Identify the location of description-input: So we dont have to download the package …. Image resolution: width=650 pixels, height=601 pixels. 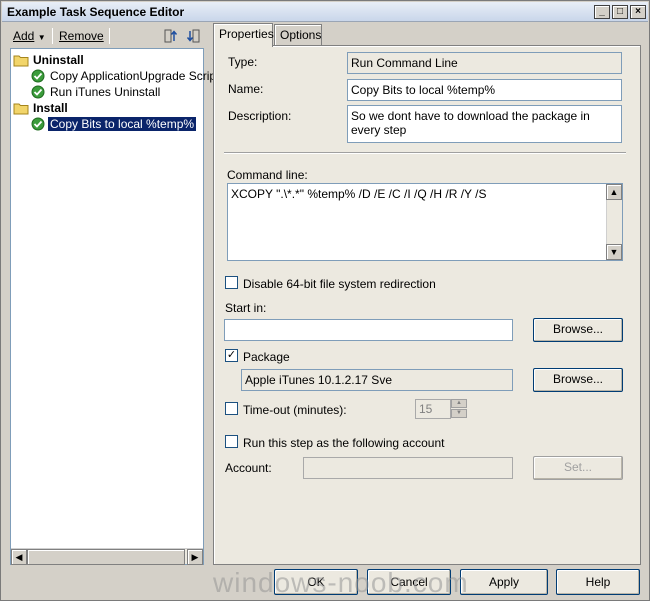
(484, 124).